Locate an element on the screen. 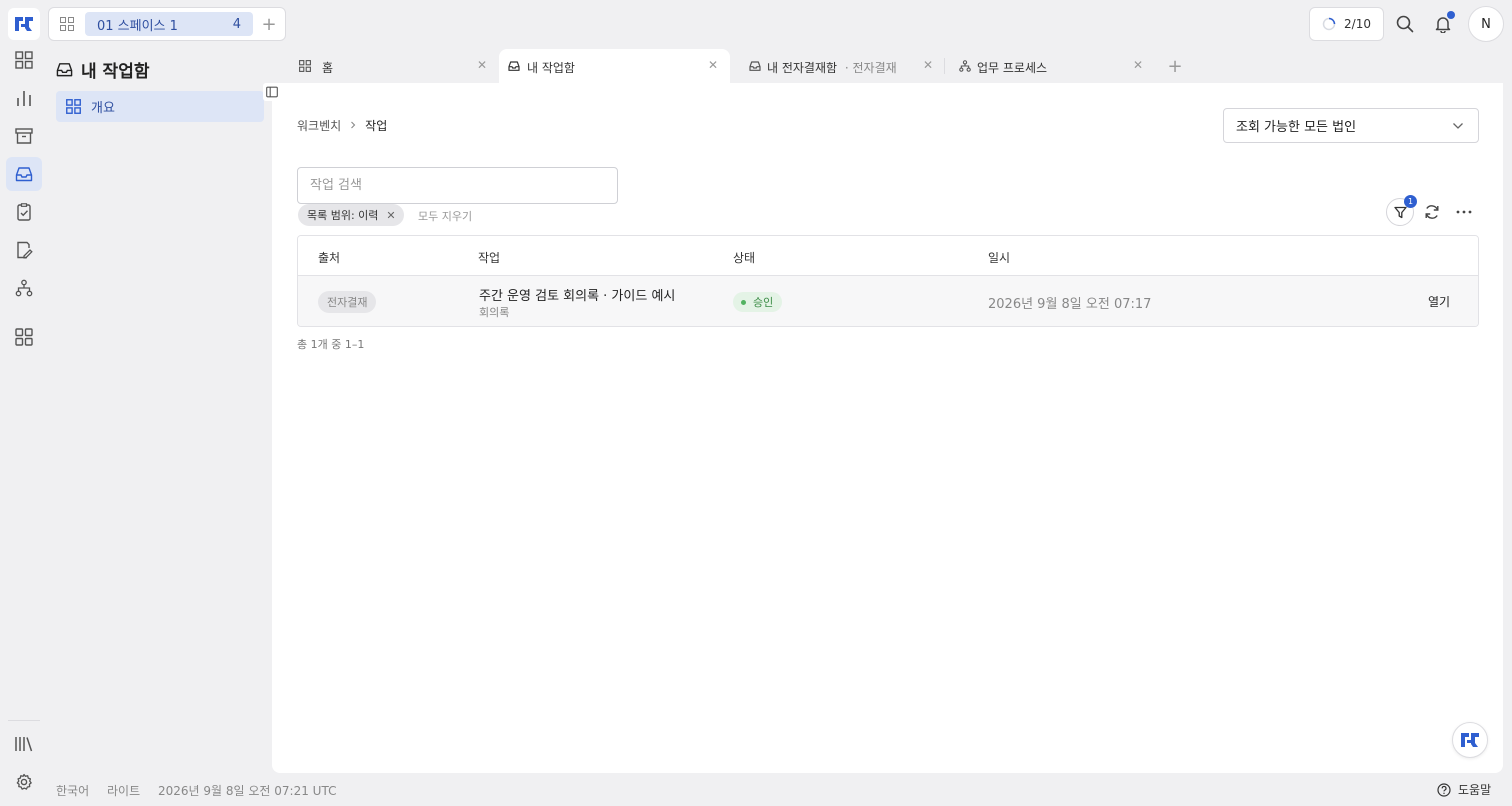 This screenshot has width=1512, height=806. chevron-right-icon is located at coordinates (353, 125).